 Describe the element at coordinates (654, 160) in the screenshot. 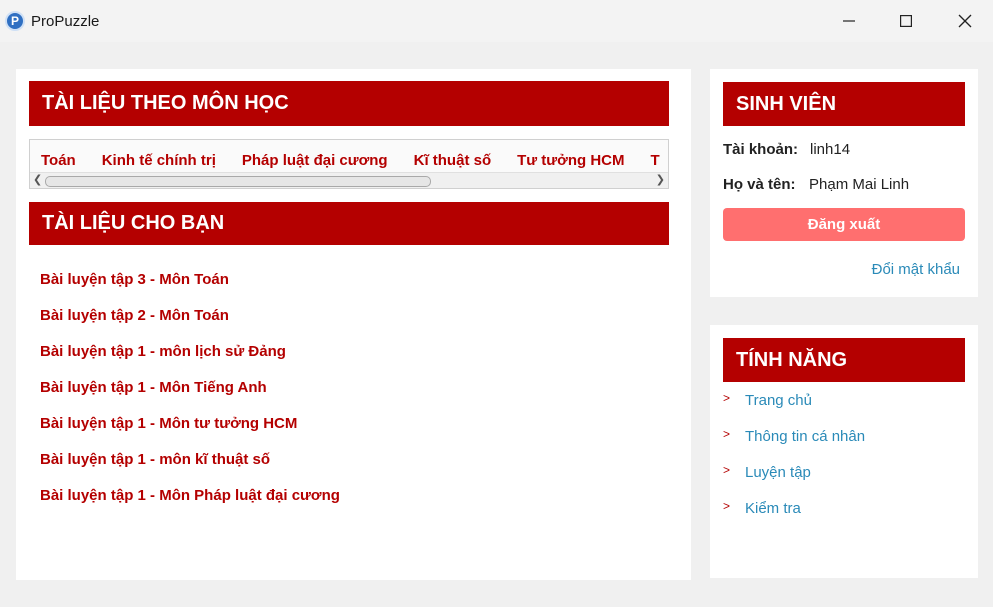

I see `subject-tab-truncated: T` at that location.